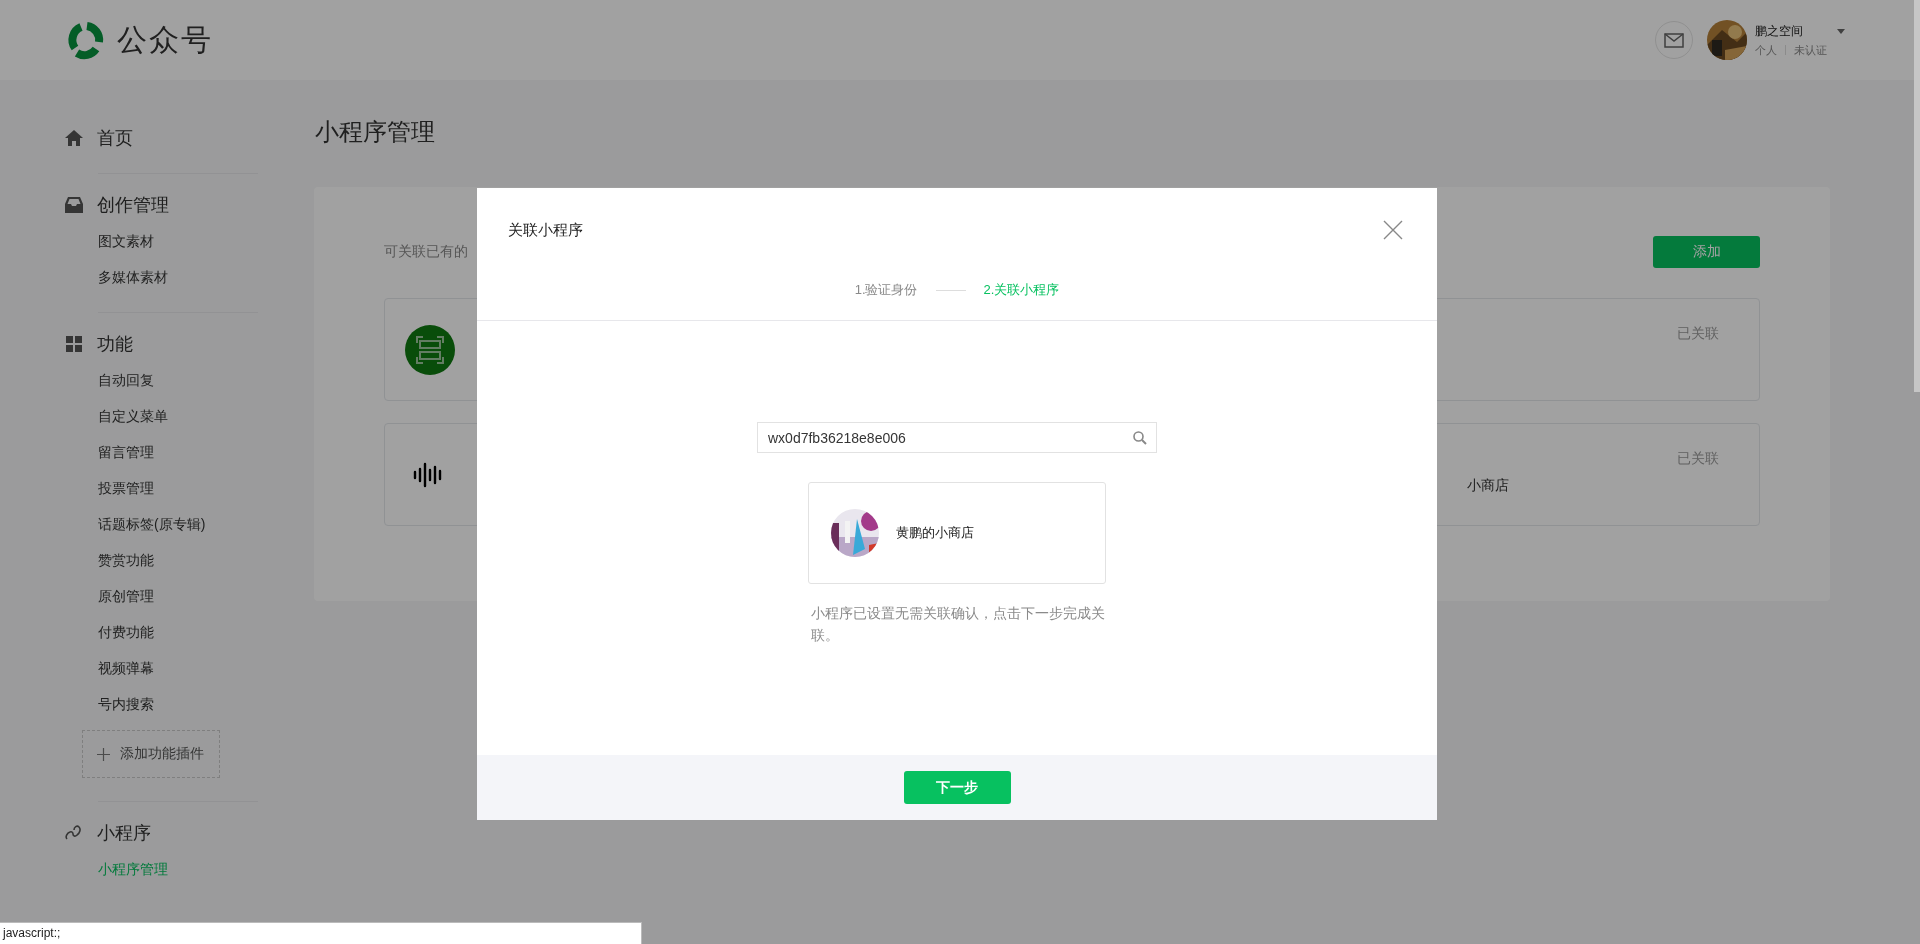  What do you see at coordinates (115, 138) in the screenshot?
I see `sidebar-section: 首页` at bounding box center [115, 138].